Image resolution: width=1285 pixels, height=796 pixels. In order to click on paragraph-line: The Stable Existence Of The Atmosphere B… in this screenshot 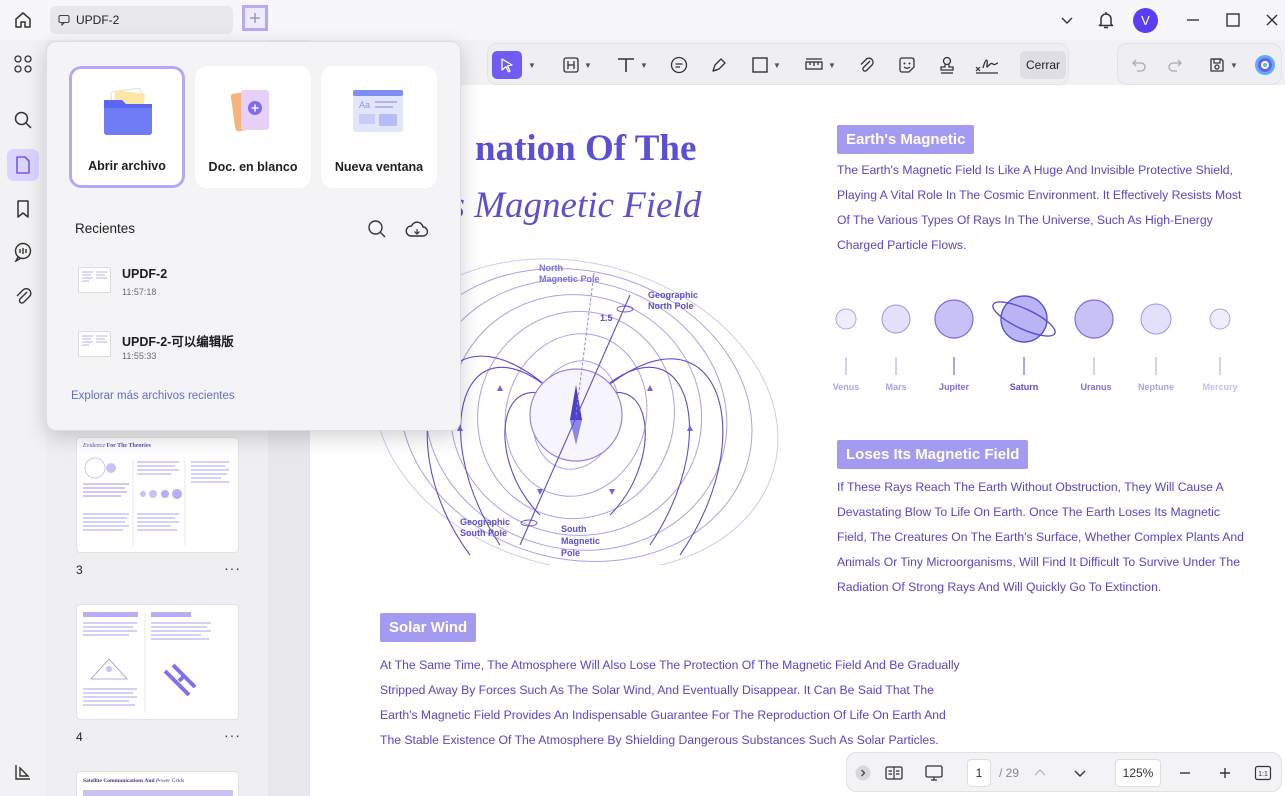, I will do `click(659, 740)`.